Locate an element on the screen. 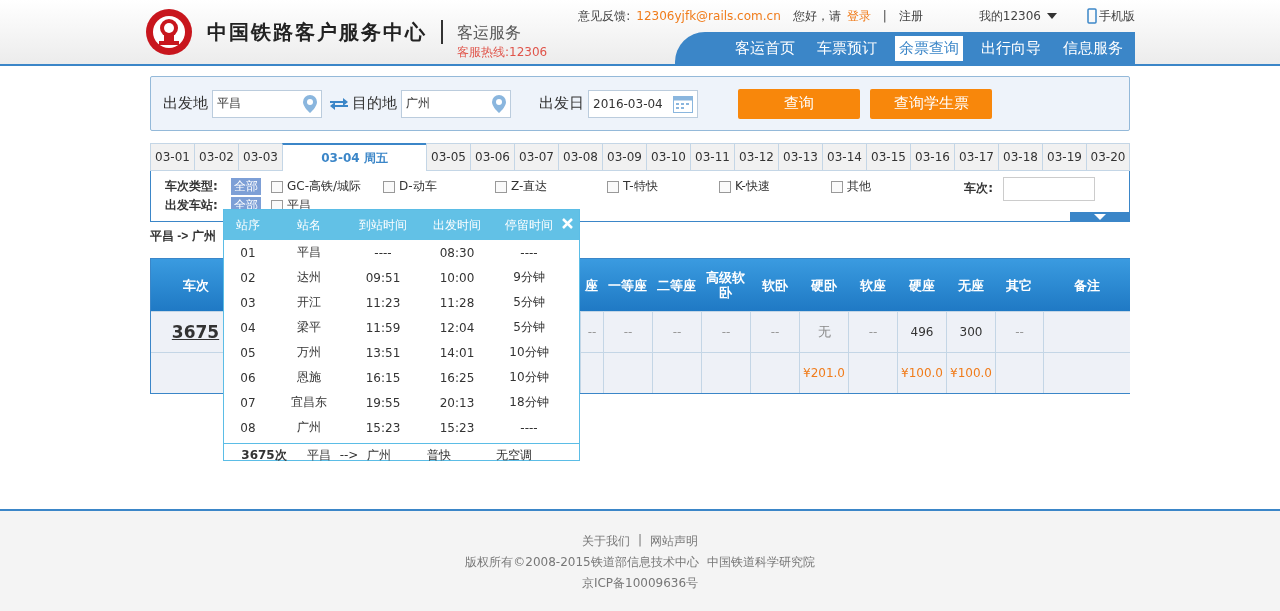  to-field: 广州 is located at coordinates (456, 103).